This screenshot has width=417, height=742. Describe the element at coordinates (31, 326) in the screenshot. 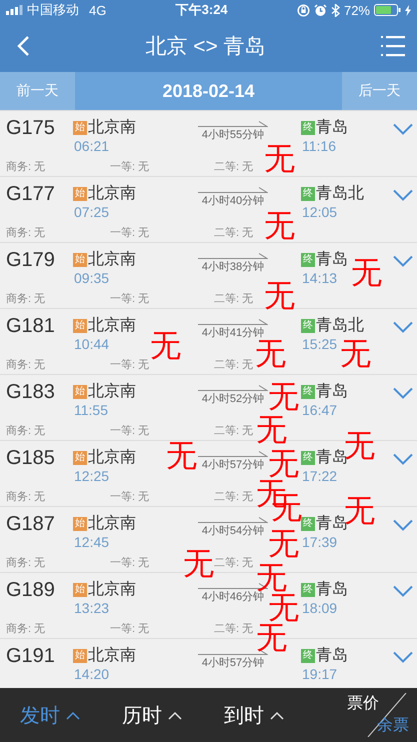

I see `train-number: G181` at that location.